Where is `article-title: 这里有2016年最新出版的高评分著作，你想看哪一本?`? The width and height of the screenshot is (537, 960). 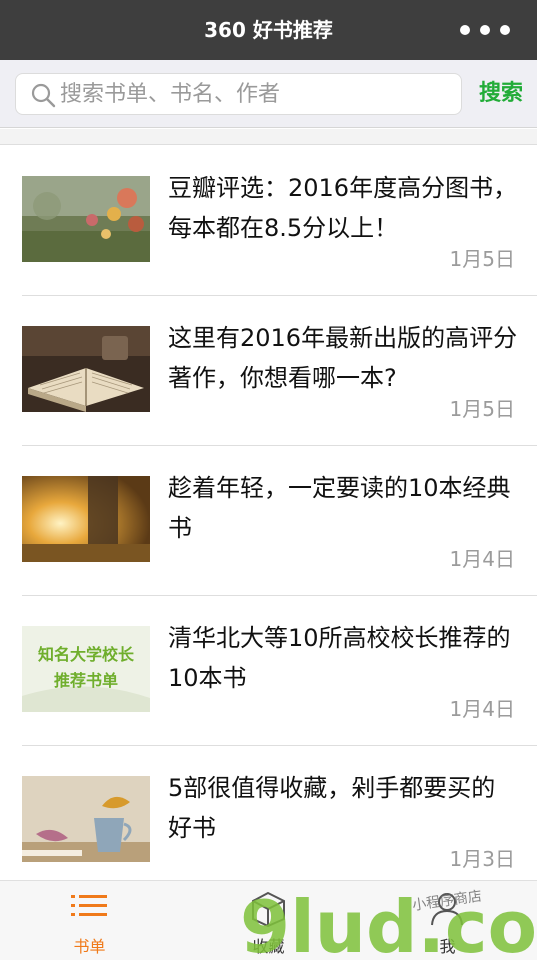
article-title: 这里有2016年最新出版的高评分著作，你想看哪一本? is located at coordinates (343, 358).